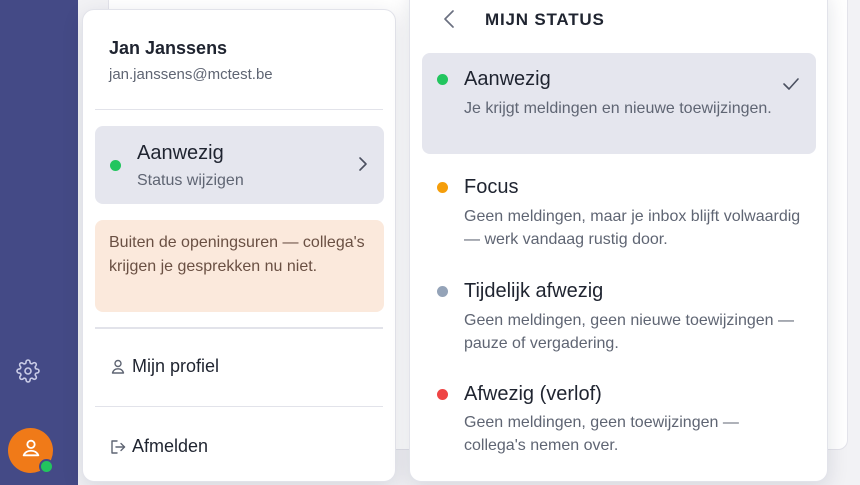  Describe the element at coordinates (533, 394) in the screenshot. I see `status-option-label: Afwezig (verlof)` at that location.